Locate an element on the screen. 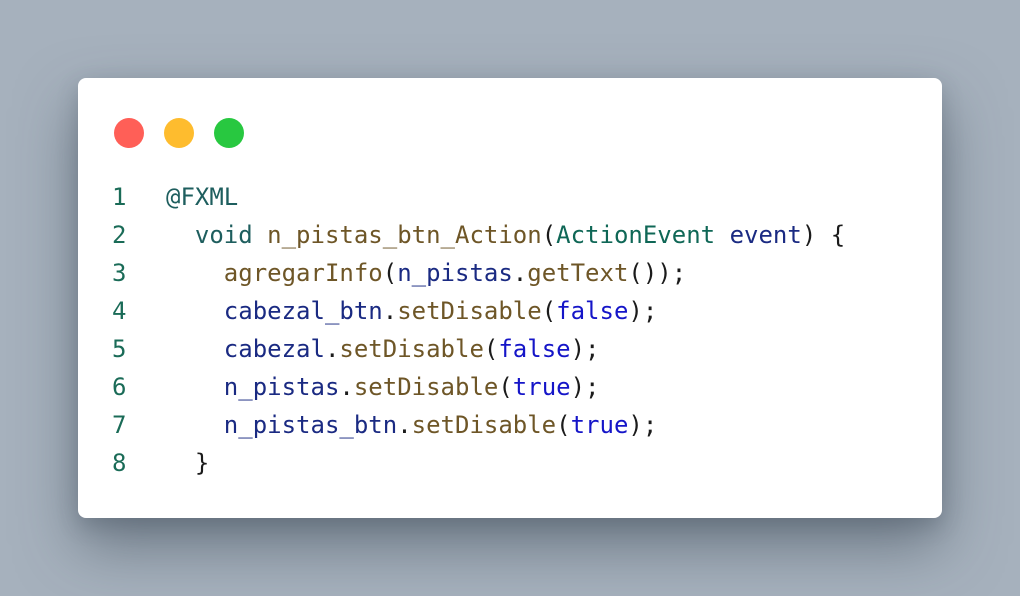 This screenshot has width=1020, height=596. code-token-type: ActionEvent is located at coordinates (636, 235).